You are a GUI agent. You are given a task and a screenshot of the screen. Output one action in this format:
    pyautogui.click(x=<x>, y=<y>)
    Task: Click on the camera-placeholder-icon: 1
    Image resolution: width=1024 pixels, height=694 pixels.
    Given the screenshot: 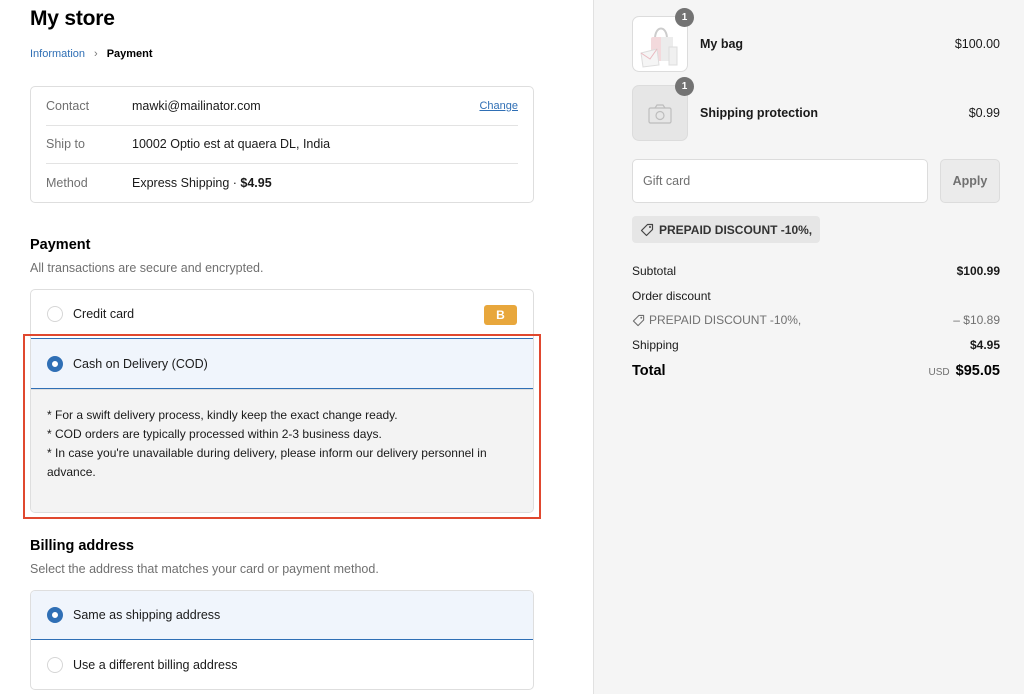 What is the action you would take?
    pyautogui.click(x=663, y=109)
    